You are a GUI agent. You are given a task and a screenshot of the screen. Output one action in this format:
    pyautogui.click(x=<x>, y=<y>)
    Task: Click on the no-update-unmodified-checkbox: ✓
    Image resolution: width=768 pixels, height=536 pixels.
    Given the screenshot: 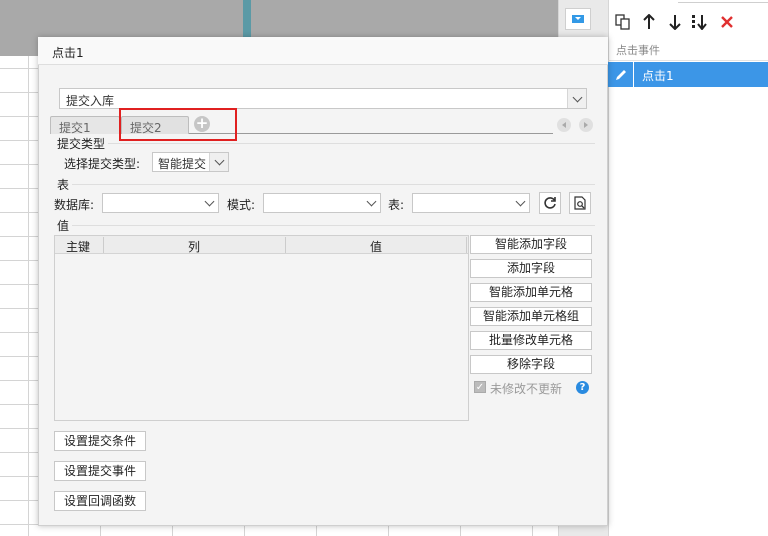 What is the action you would take?
    pyautogui.click(x=480, y=387)
    